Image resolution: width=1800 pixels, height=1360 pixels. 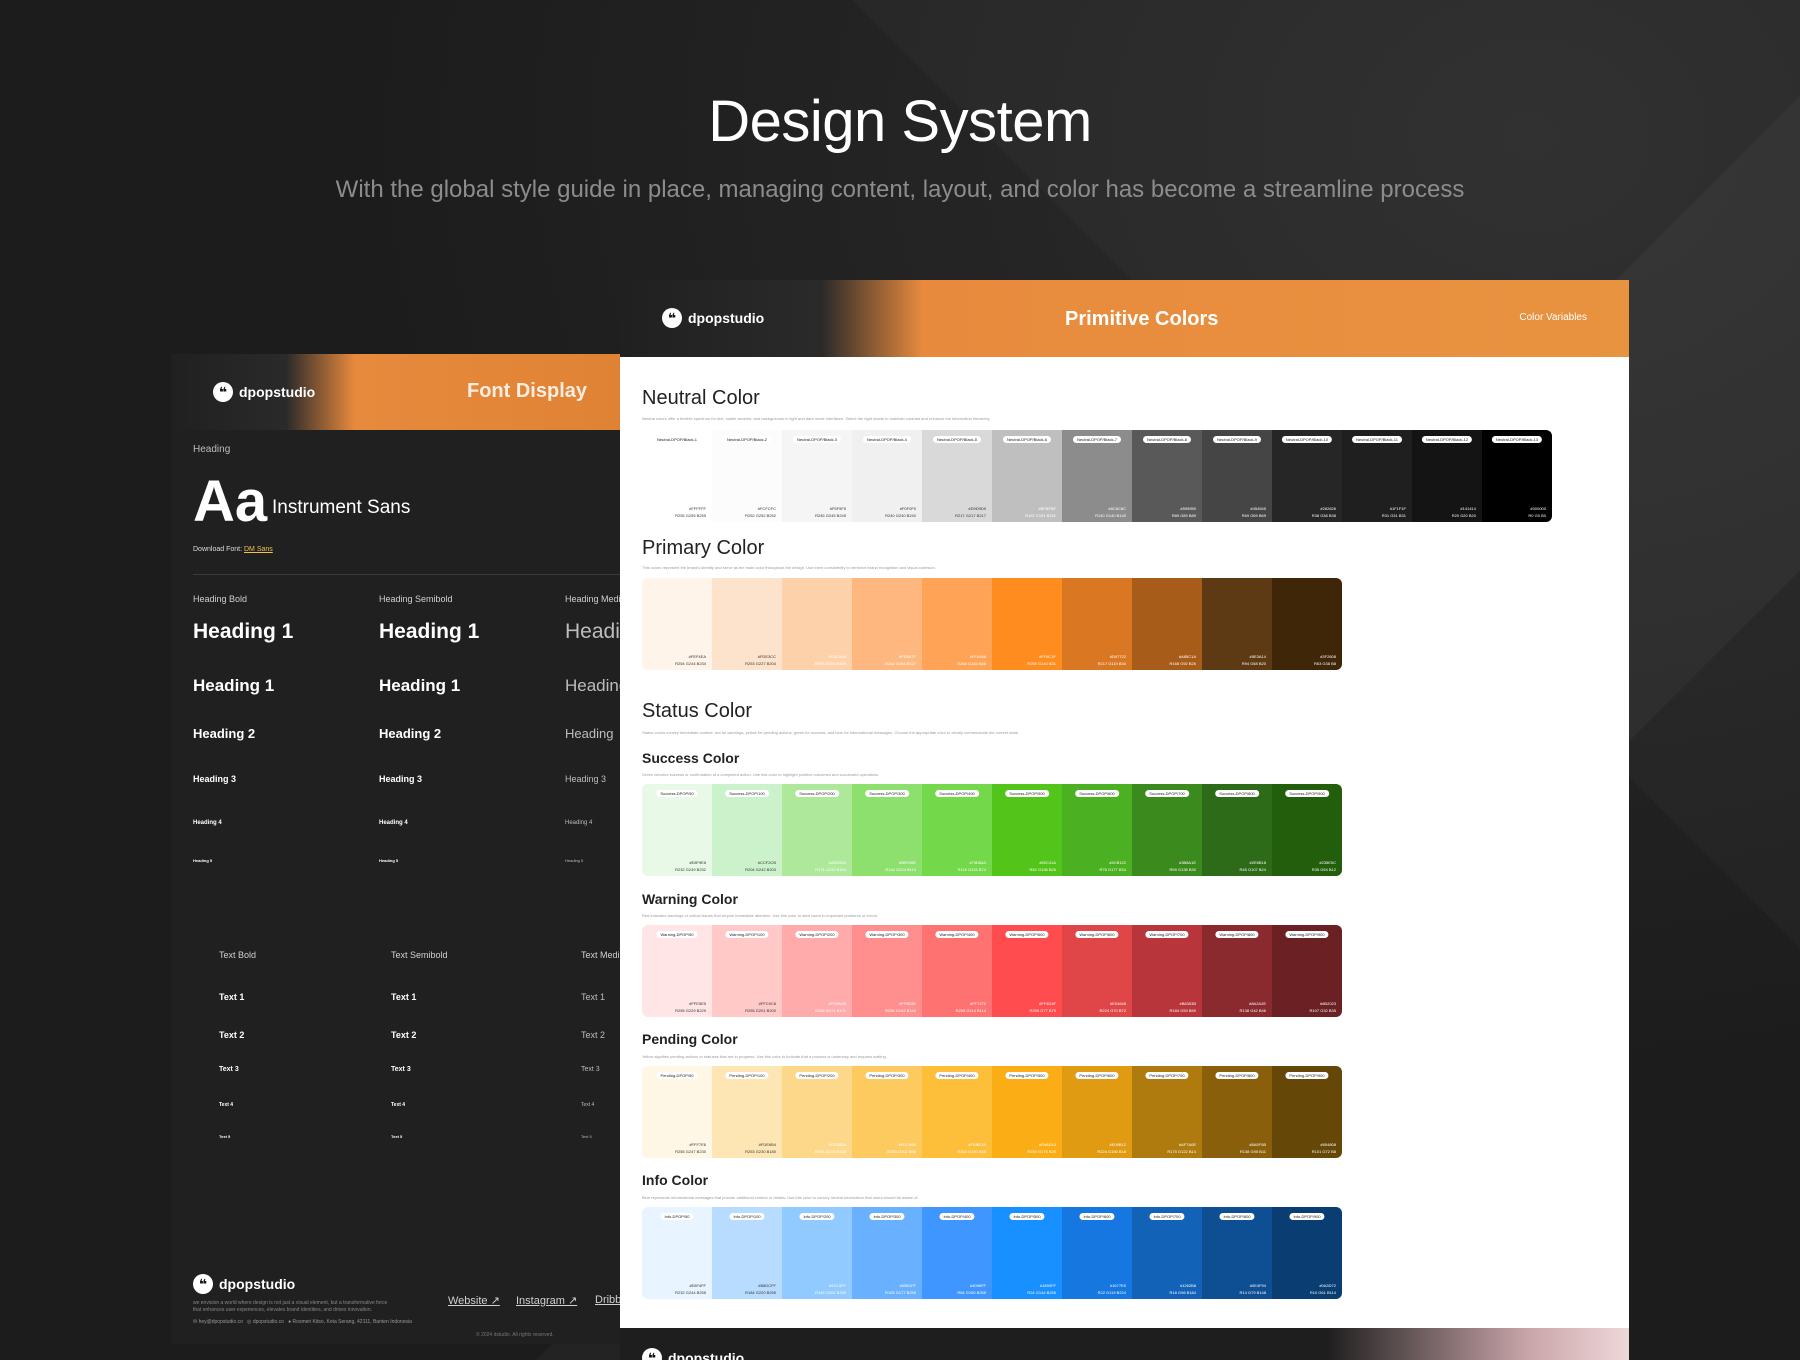 What do you see at coordinates (221, 1322) in the screenshot?
I see `footer-email: hey@dpopstudio.co` at bounding box center [221, 1322].